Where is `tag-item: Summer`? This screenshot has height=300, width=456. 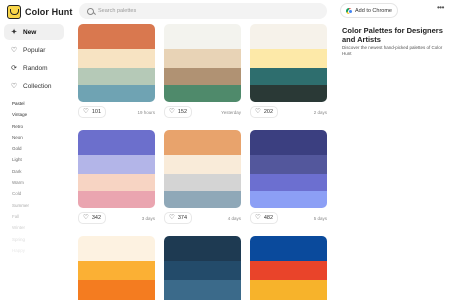 tag-item: Summer is located at coordinates (20, 205).